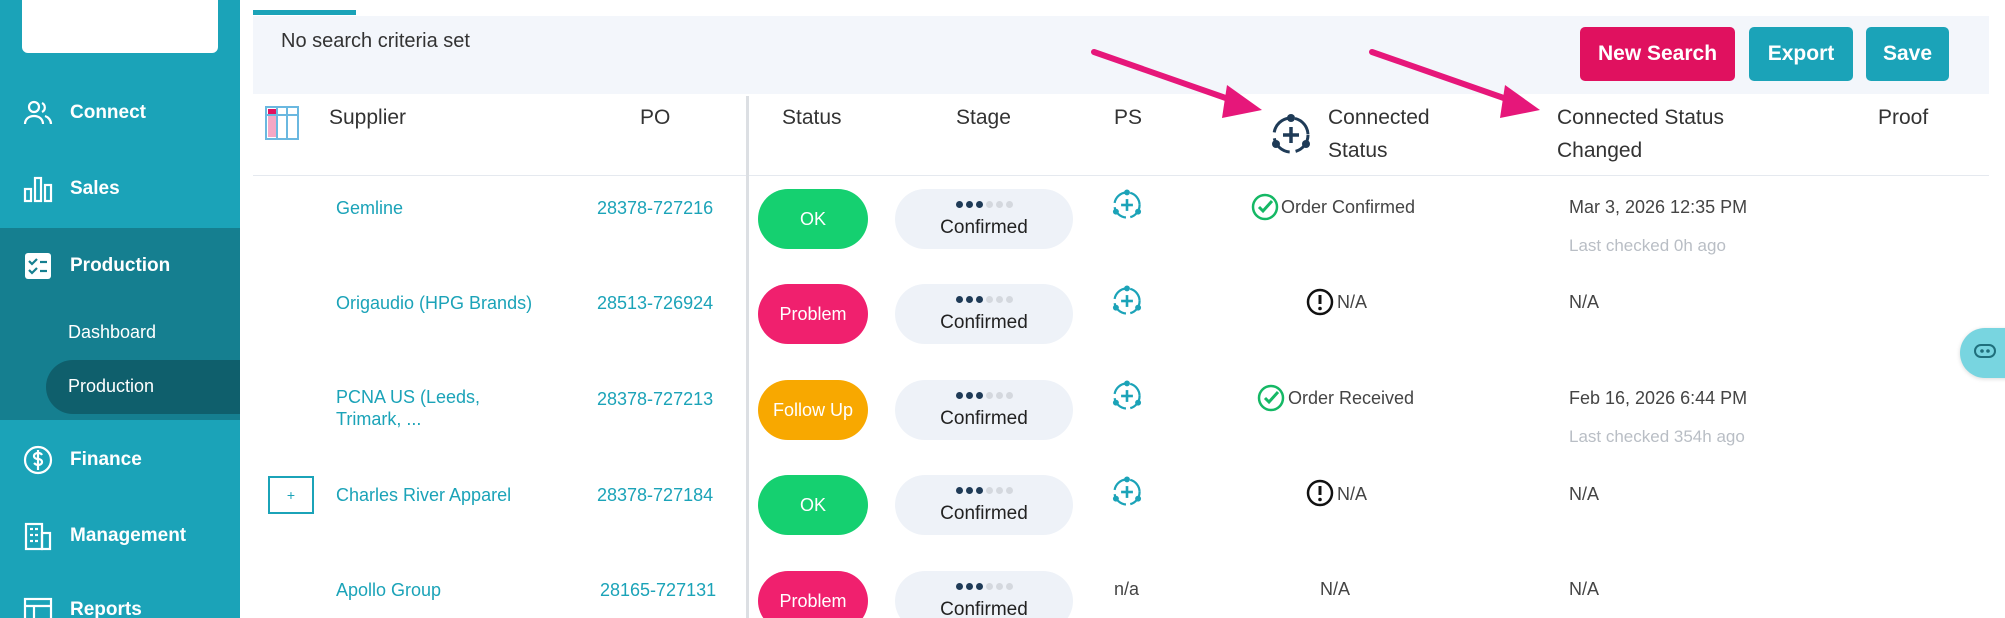 The height and width of the screenshot is (618, 2005). Describe the element at coordinates (388, 590) in the screenshot. I see `supplier-link: Apollo Group` at that location.